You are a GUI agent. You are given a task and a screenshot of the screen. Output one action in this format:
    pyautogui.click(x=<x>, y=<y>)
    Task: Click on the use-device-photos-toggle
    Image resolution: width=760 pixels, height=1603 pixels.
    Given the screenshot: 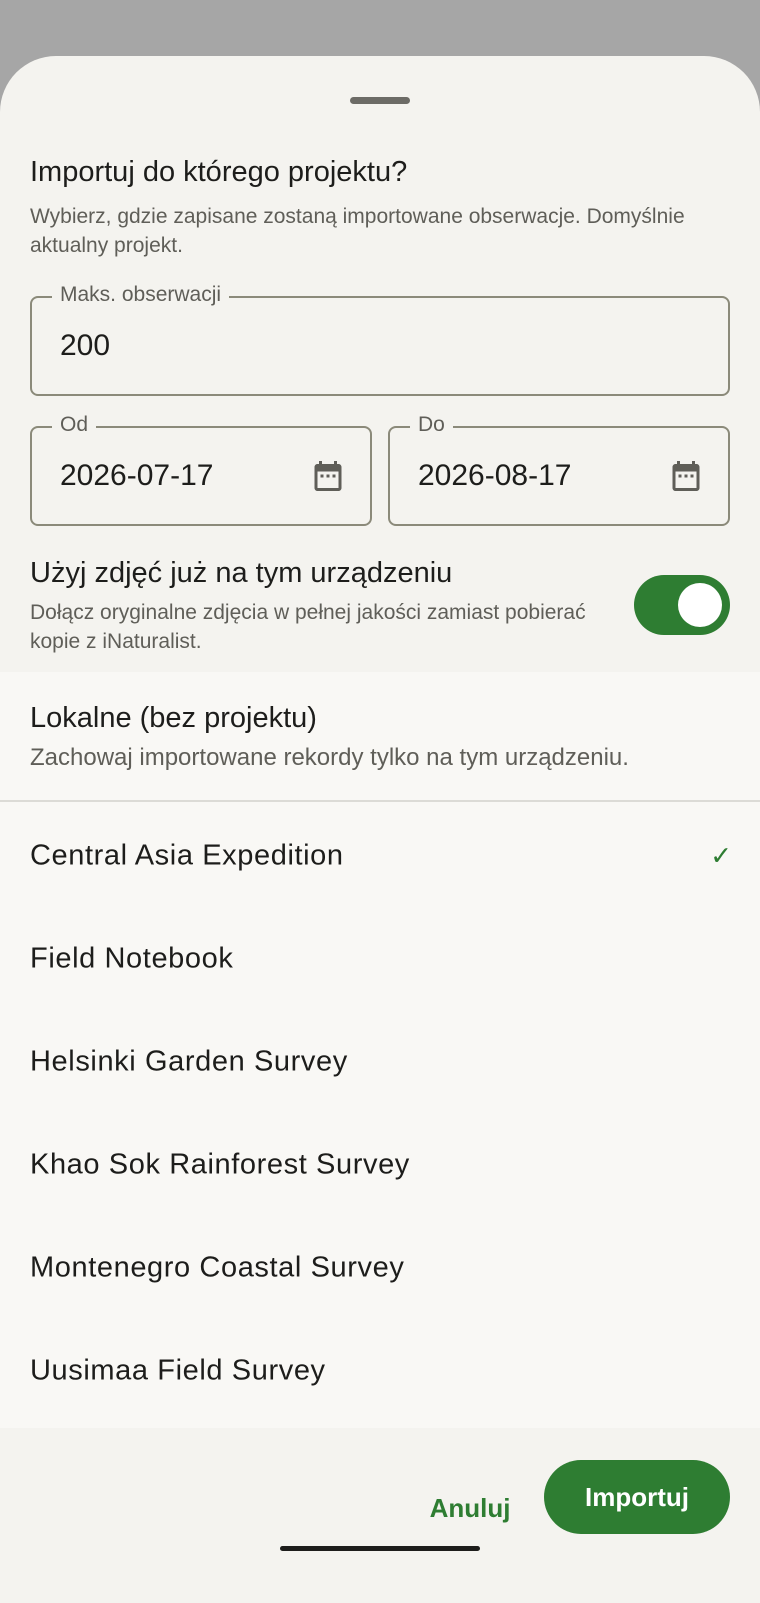 What is the action you would take?
    pyautogui.click(x=682, y=605)
    